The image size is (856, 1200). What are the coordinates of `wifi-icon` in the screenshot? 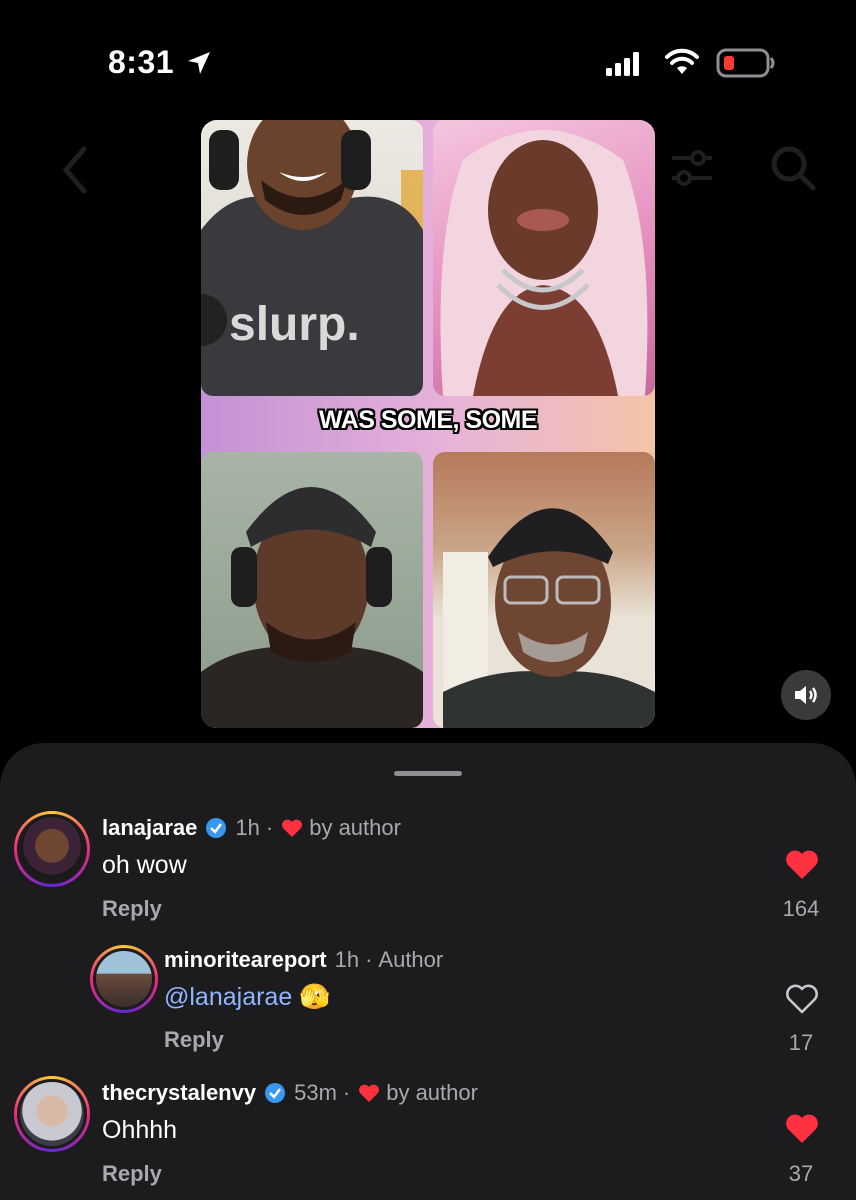 It's located at (682, 61).